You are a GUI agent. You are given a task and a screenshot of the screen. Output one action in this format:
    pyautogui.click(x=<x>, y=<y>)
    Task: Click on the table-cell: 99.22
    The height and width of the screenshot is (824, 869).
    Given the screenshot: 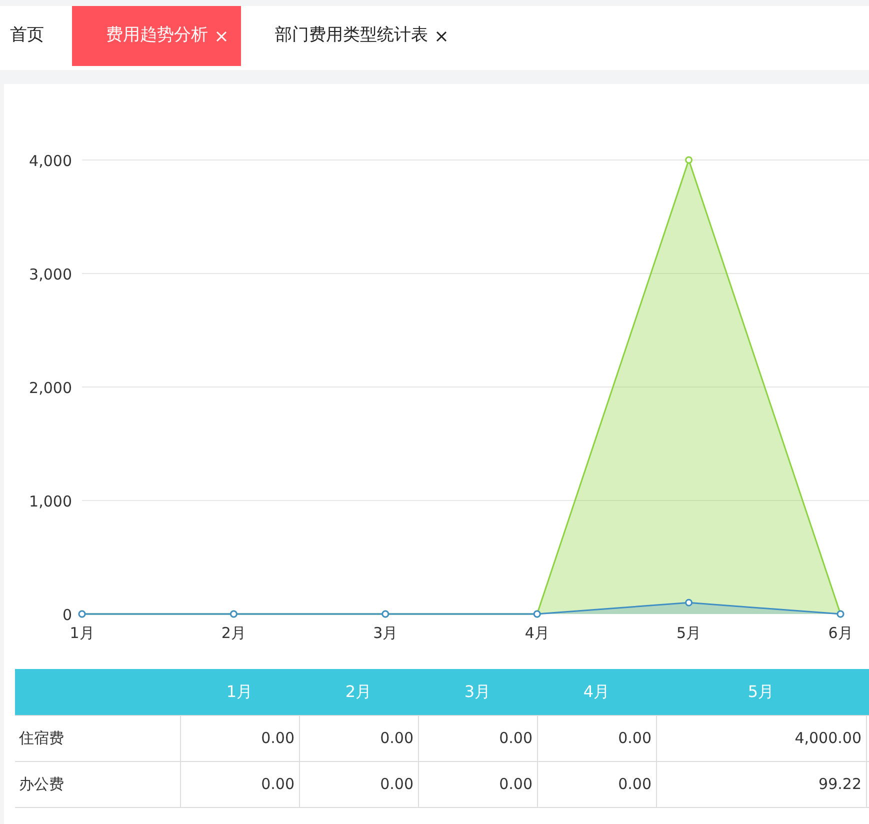 What is the action you would take?
    pyautogui.click(x=761, y=784)
    